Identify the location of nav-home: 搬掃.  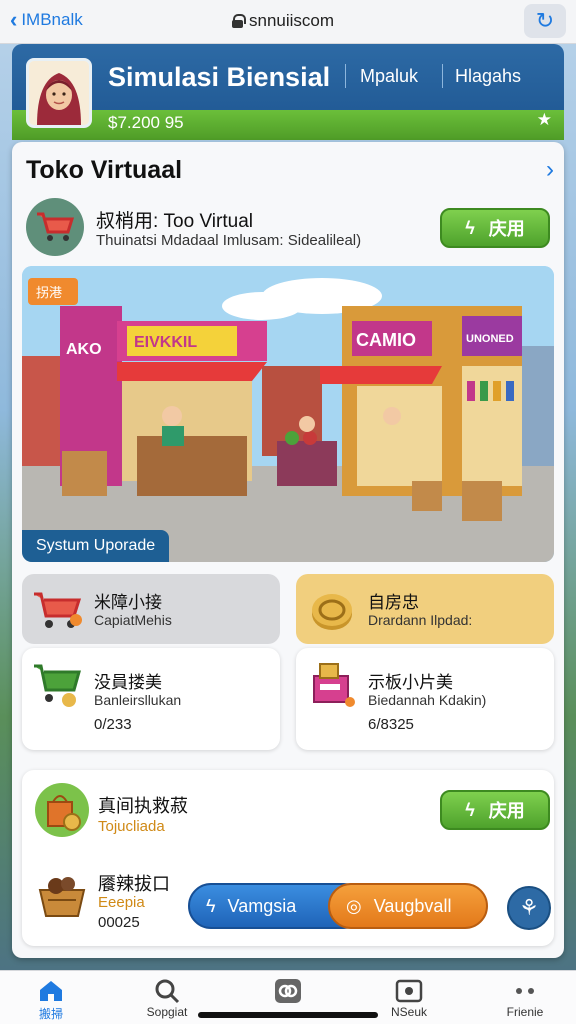
(51, 999).